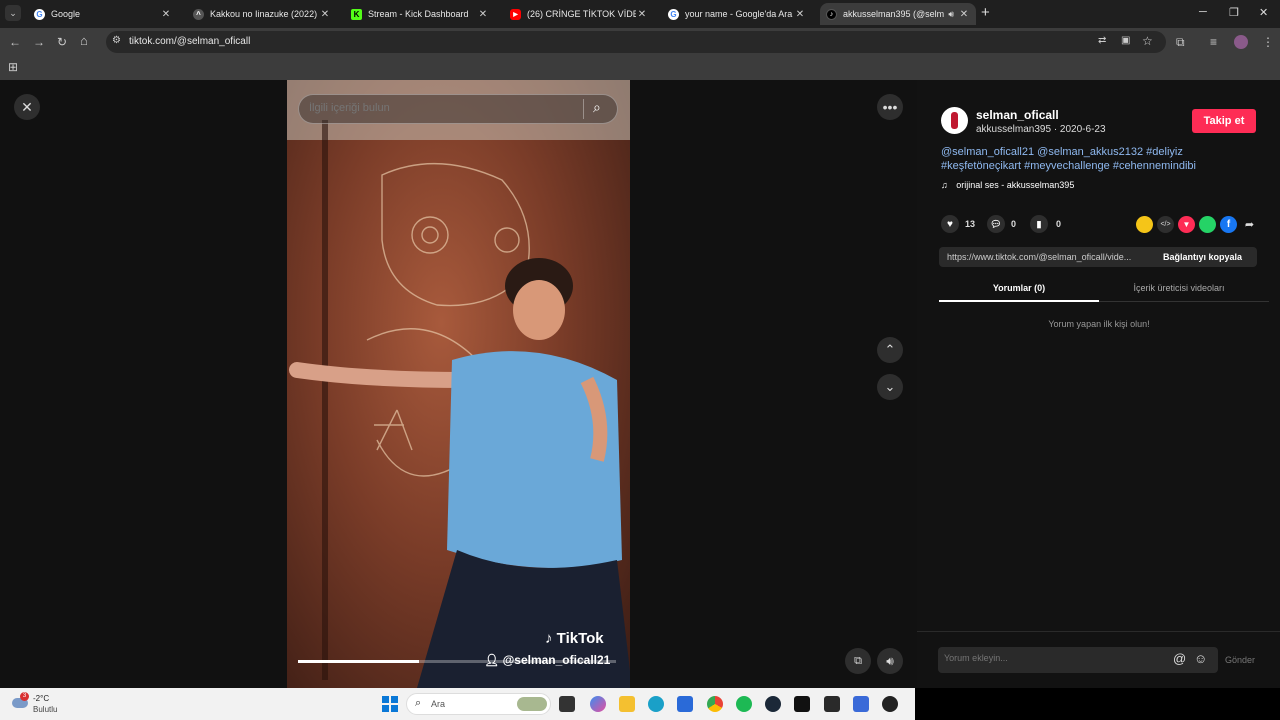 Image resolution: width=1280 pixels, height=720 pixels. I want to click on bookmark-bar: ⊞, so click(640, 68).